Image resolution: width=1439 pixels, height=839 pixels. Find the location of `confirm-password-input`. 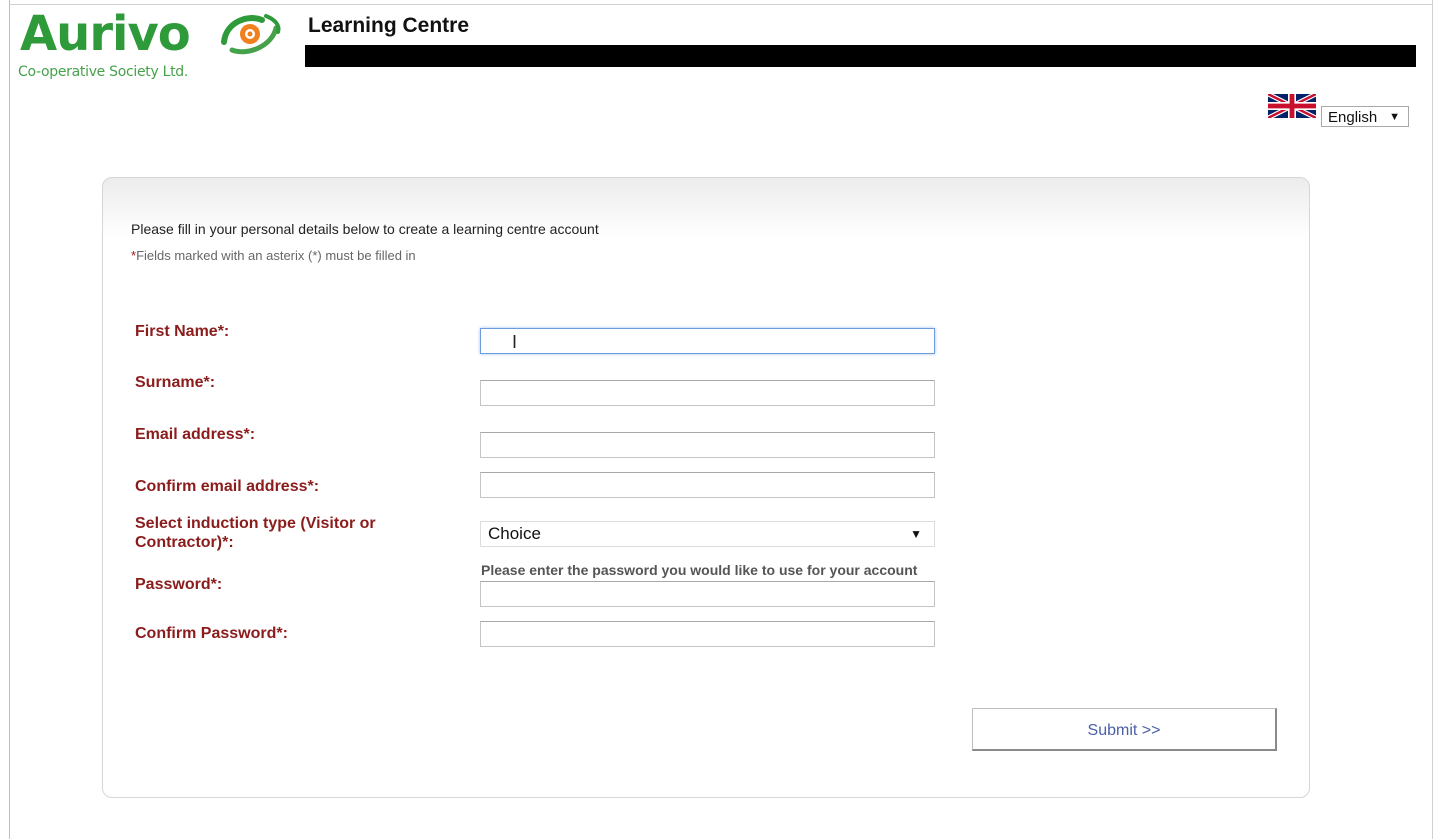

confirm-password-input is located at coordinates (707, 634).